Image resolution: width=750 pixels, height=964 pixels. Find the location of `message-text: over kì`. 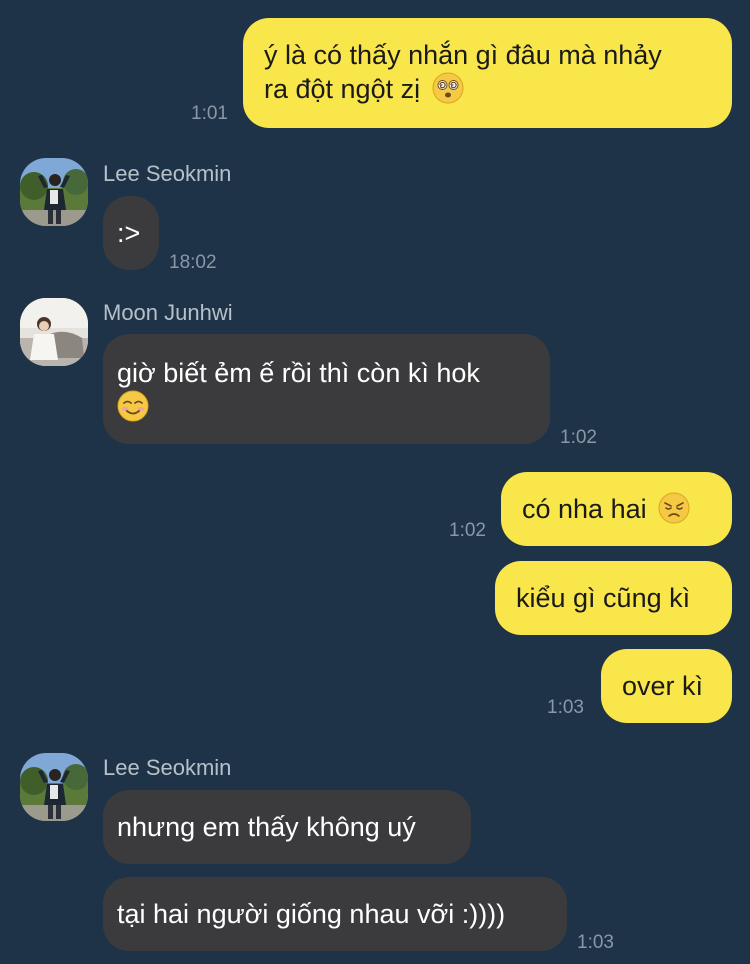

message-text: over kì is located at coordinates (663, 686).